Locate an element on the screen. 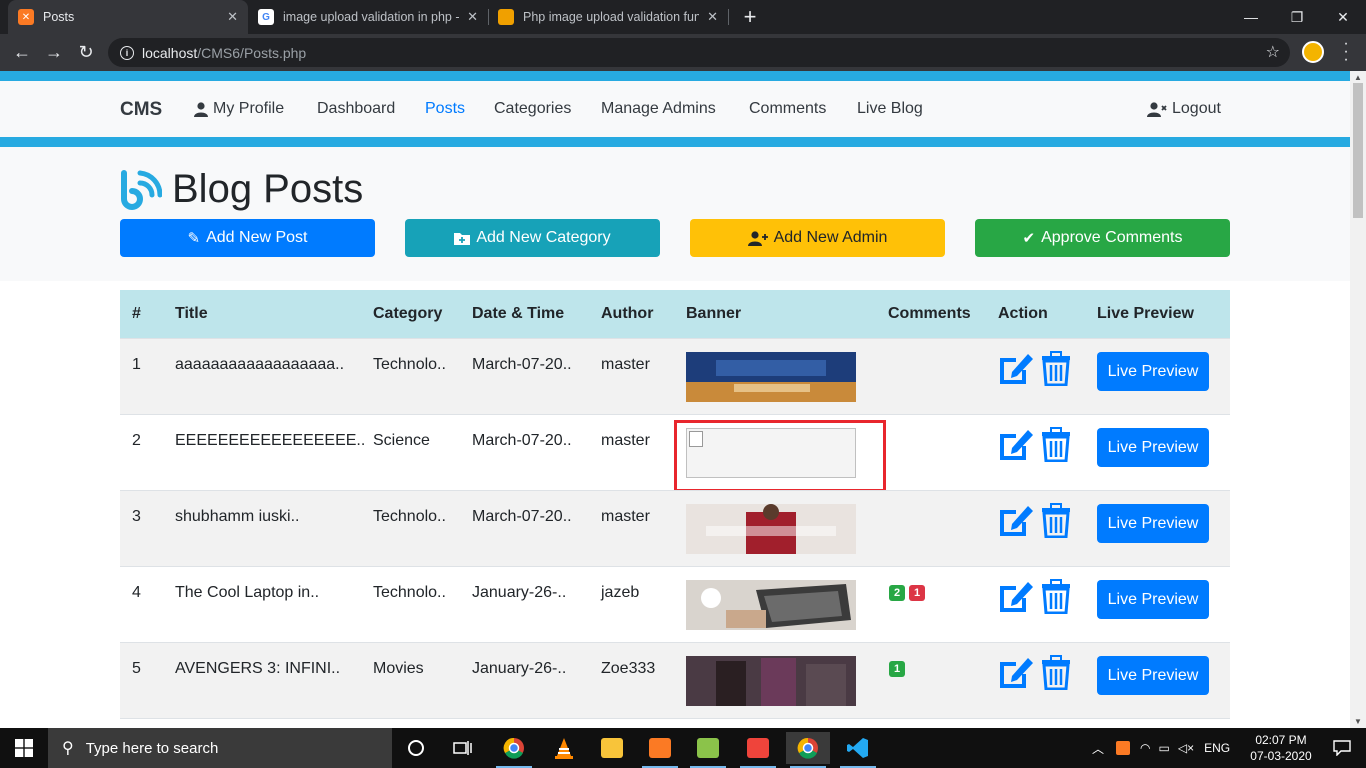  add-new-category-button: Add New Category is located at coordinates (532, 238).